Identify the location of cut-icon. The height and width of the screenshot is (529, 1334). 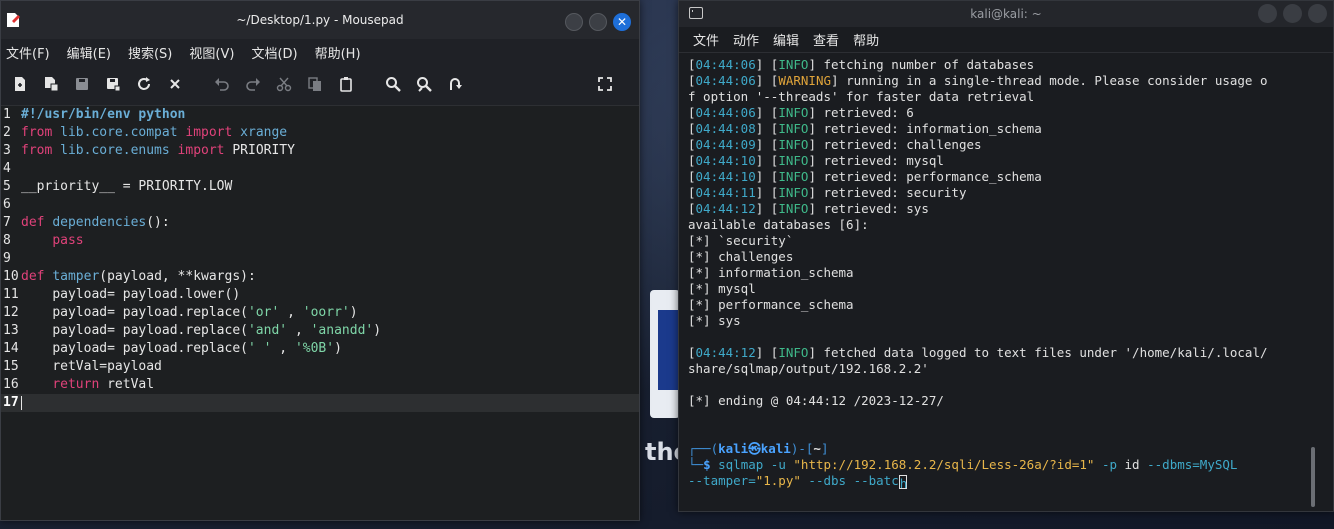
(284, 84).